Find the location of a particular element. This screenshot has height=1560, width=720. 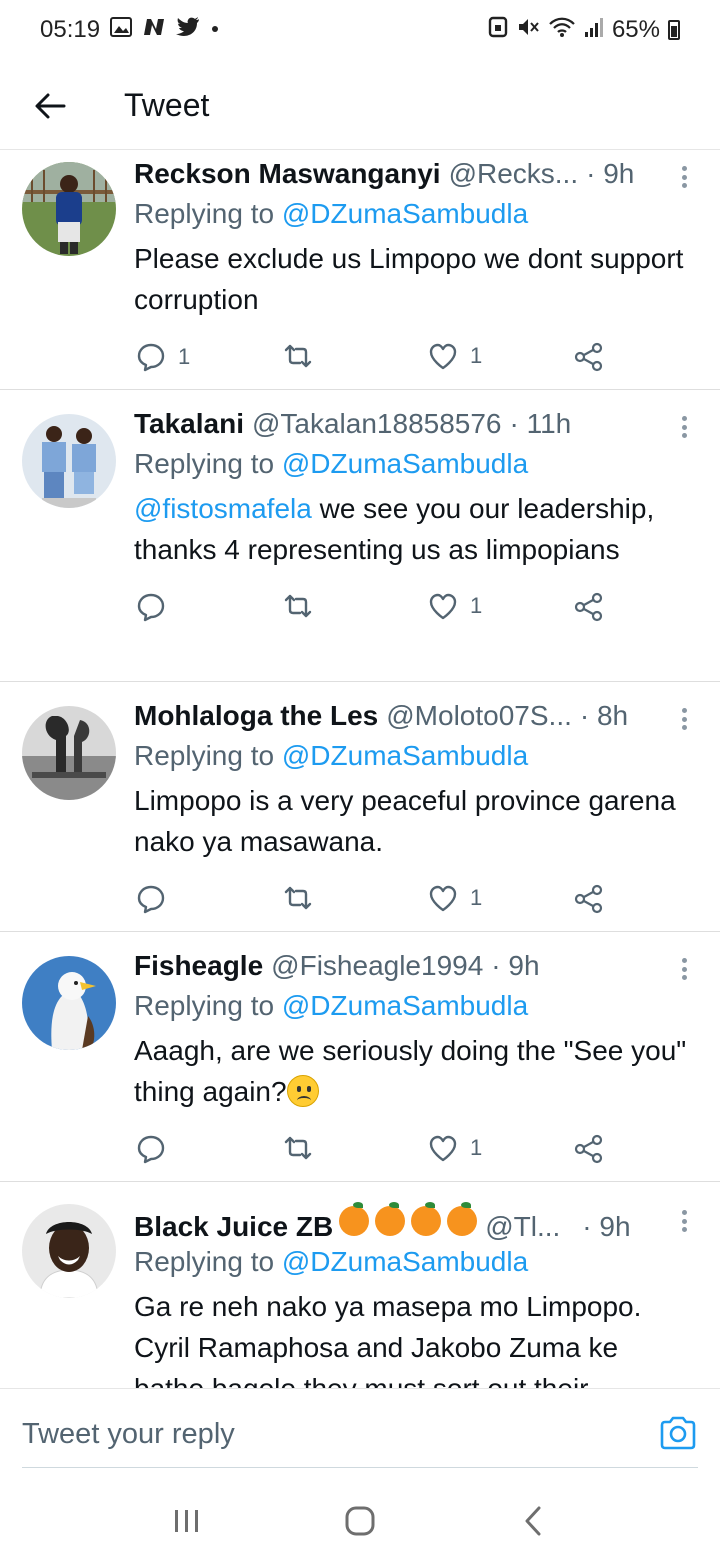

tweet-header: Mohlaloga the Les @Moloto07S... · 8h is located at coordinates (427, 714).